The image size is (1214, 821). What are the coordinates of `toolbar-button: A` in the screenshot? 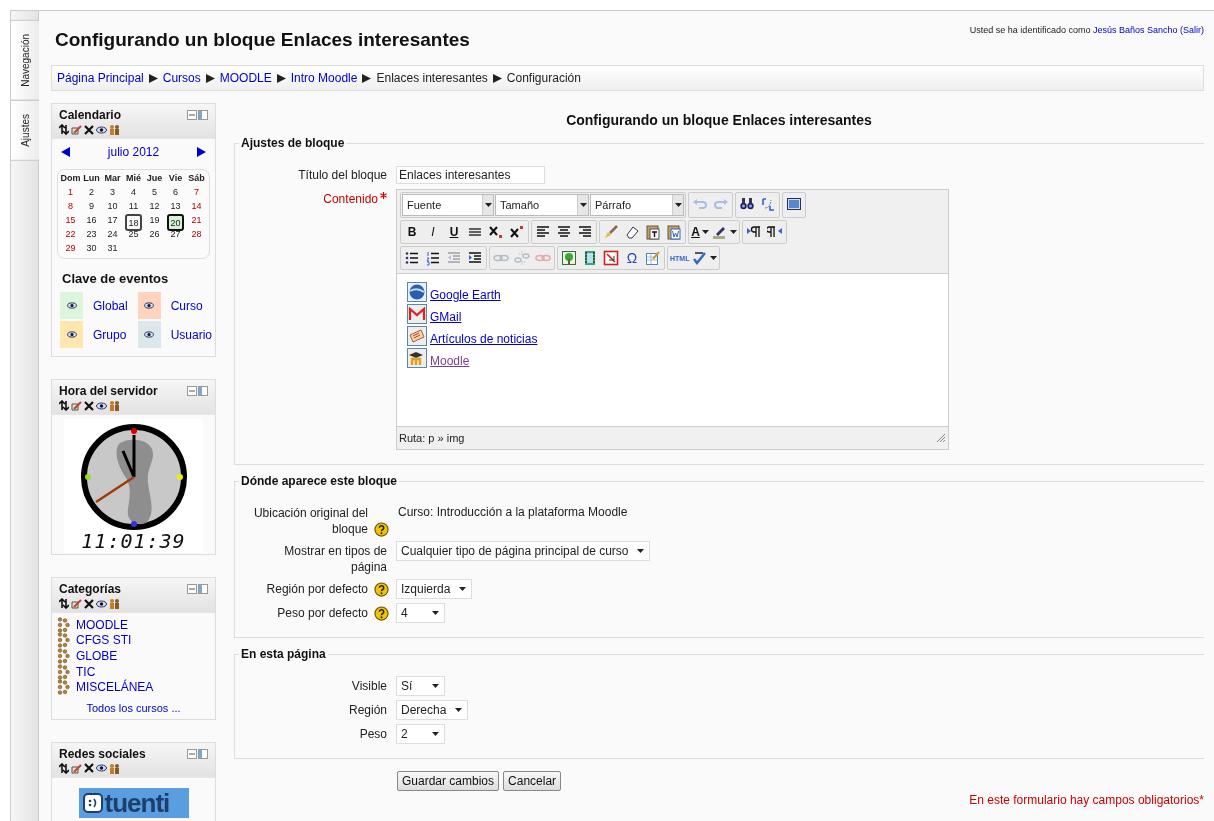 It's located at (700, 232).